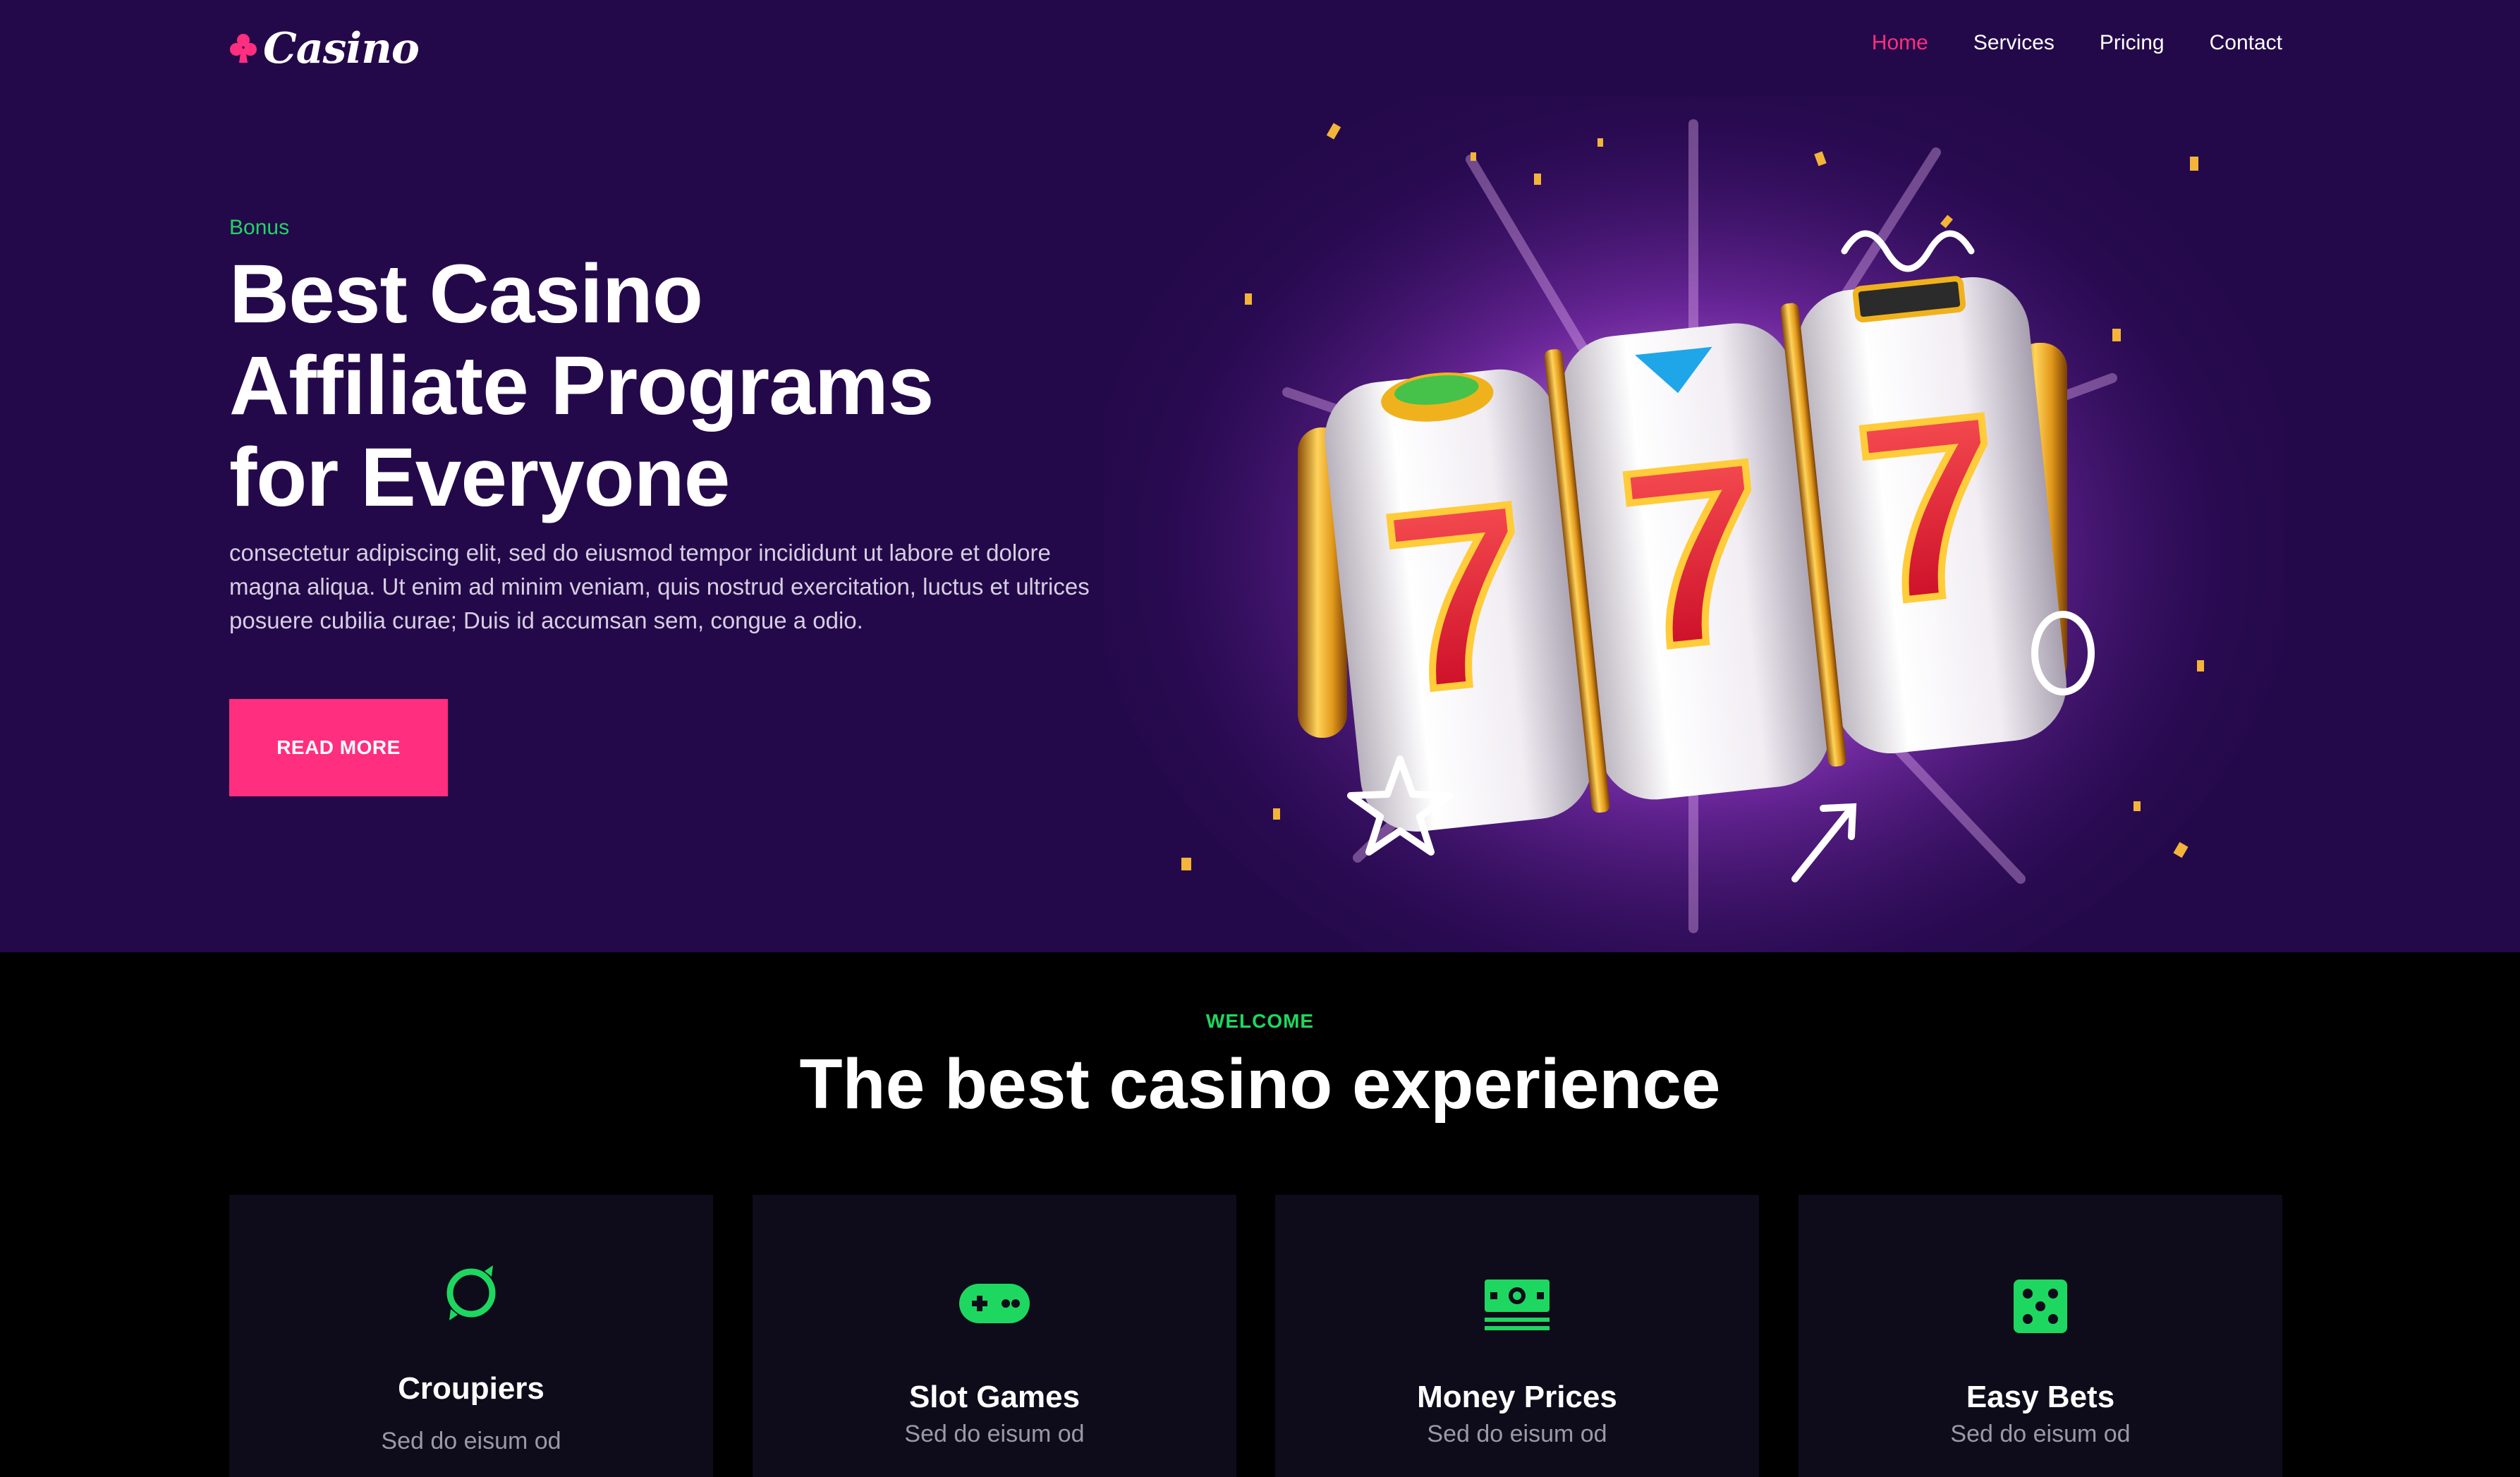 This screenshot has height=1477, width=2520. Describe the element at coordinates (338, 747) in the screenshot. I see `read-more-button: READ MORE` at that location.